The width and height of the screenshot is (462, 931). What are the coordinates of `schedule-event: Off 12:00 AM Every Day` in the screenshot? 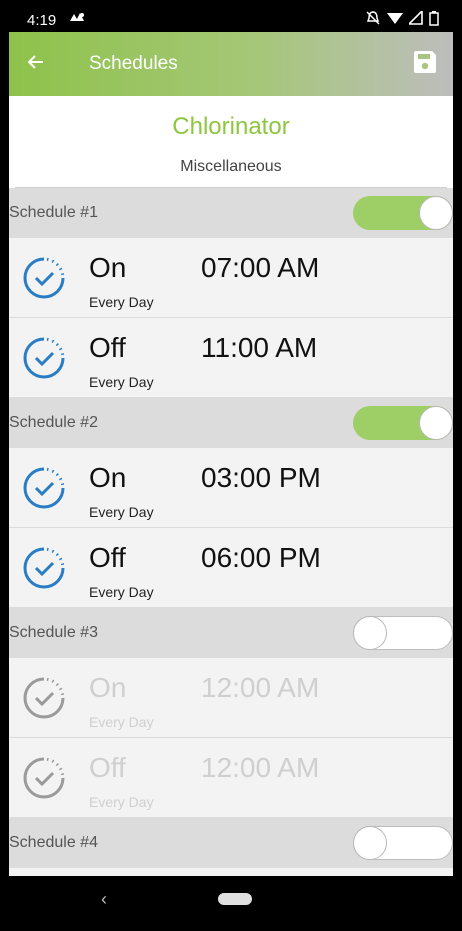 It's located at (231, 778).